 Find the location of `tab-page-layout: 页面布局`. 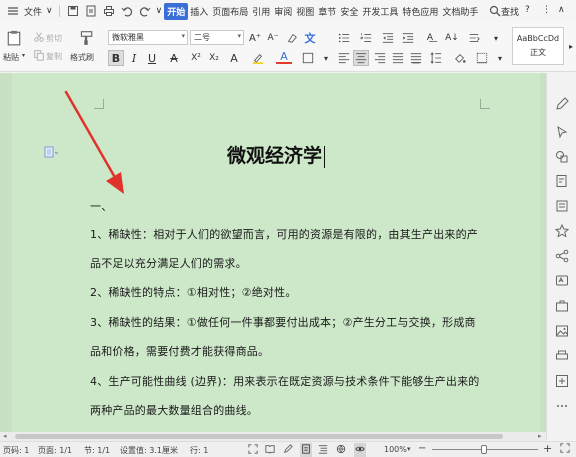

tab-page-layout: 页面布局 is located at coordinates (230, 11).